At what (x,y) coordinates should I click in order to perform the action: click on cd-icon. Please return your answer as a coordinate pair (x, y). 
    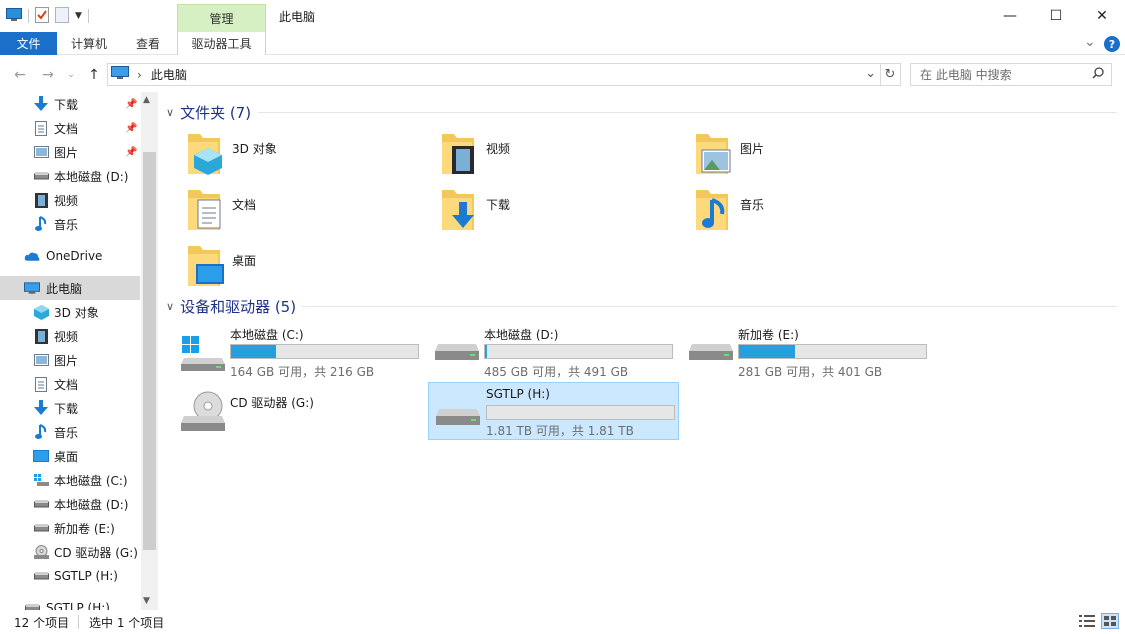
    Looking at the image, I should click on (41, 552).